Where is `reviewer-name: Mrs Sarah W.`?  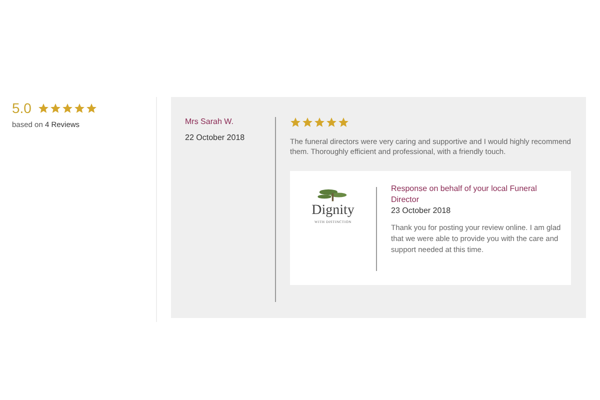 reviewer-name: Mrs Sarah W. is located at coordinates (209, 121).